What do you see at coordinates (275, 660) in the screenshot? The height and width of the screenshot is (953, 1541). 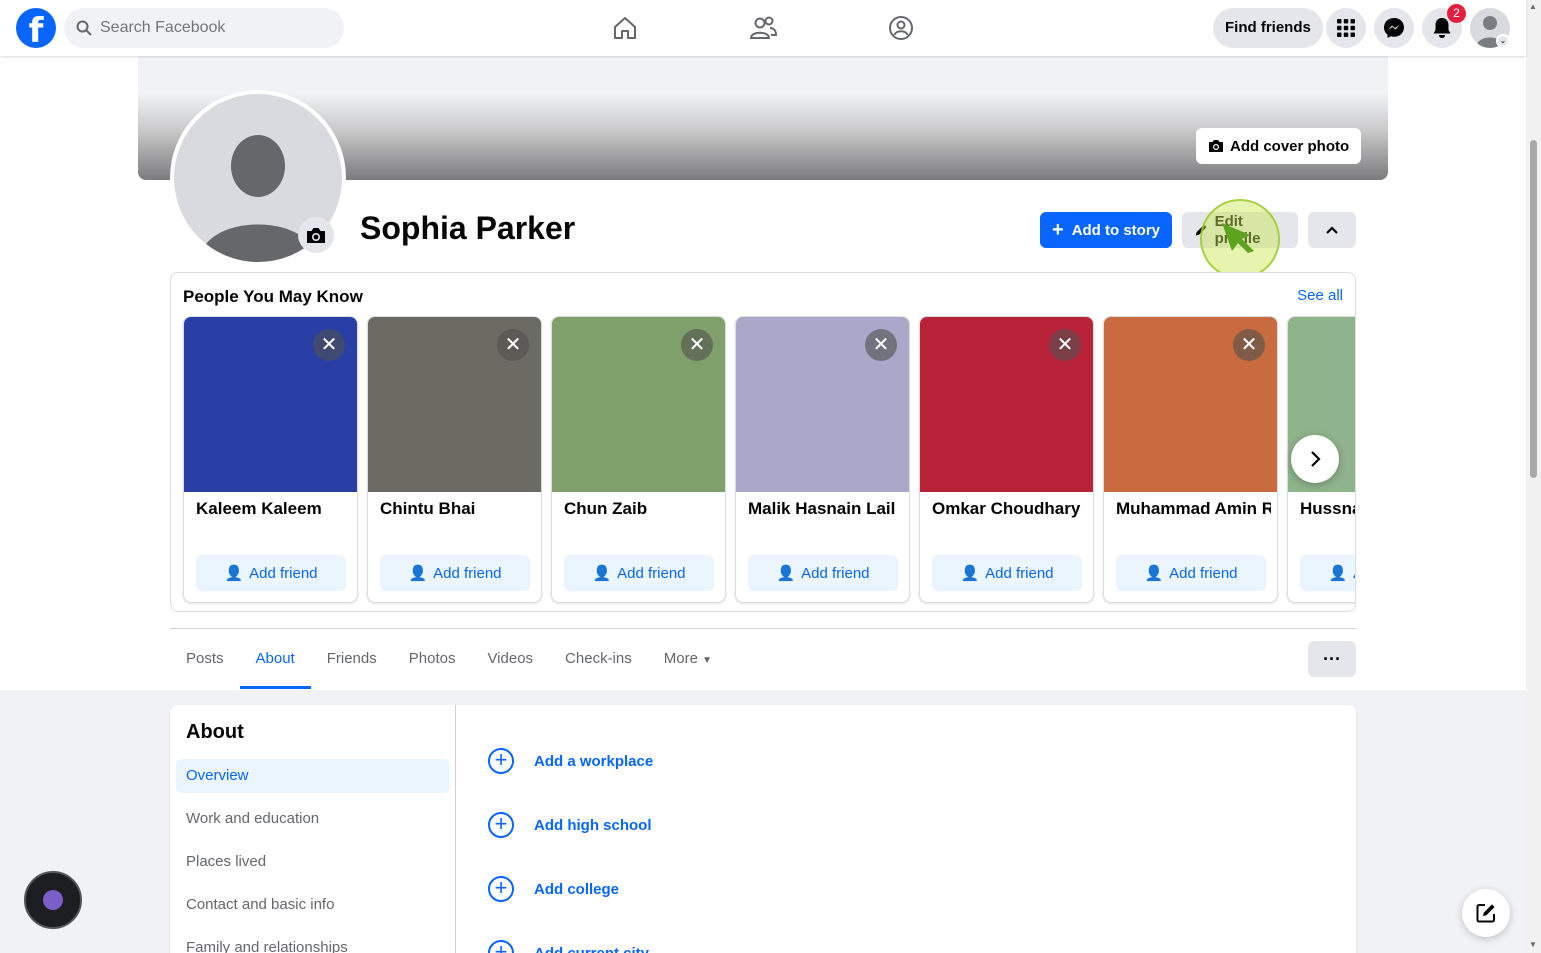 I see `tab-about: About` at bounding box center [275, 660].